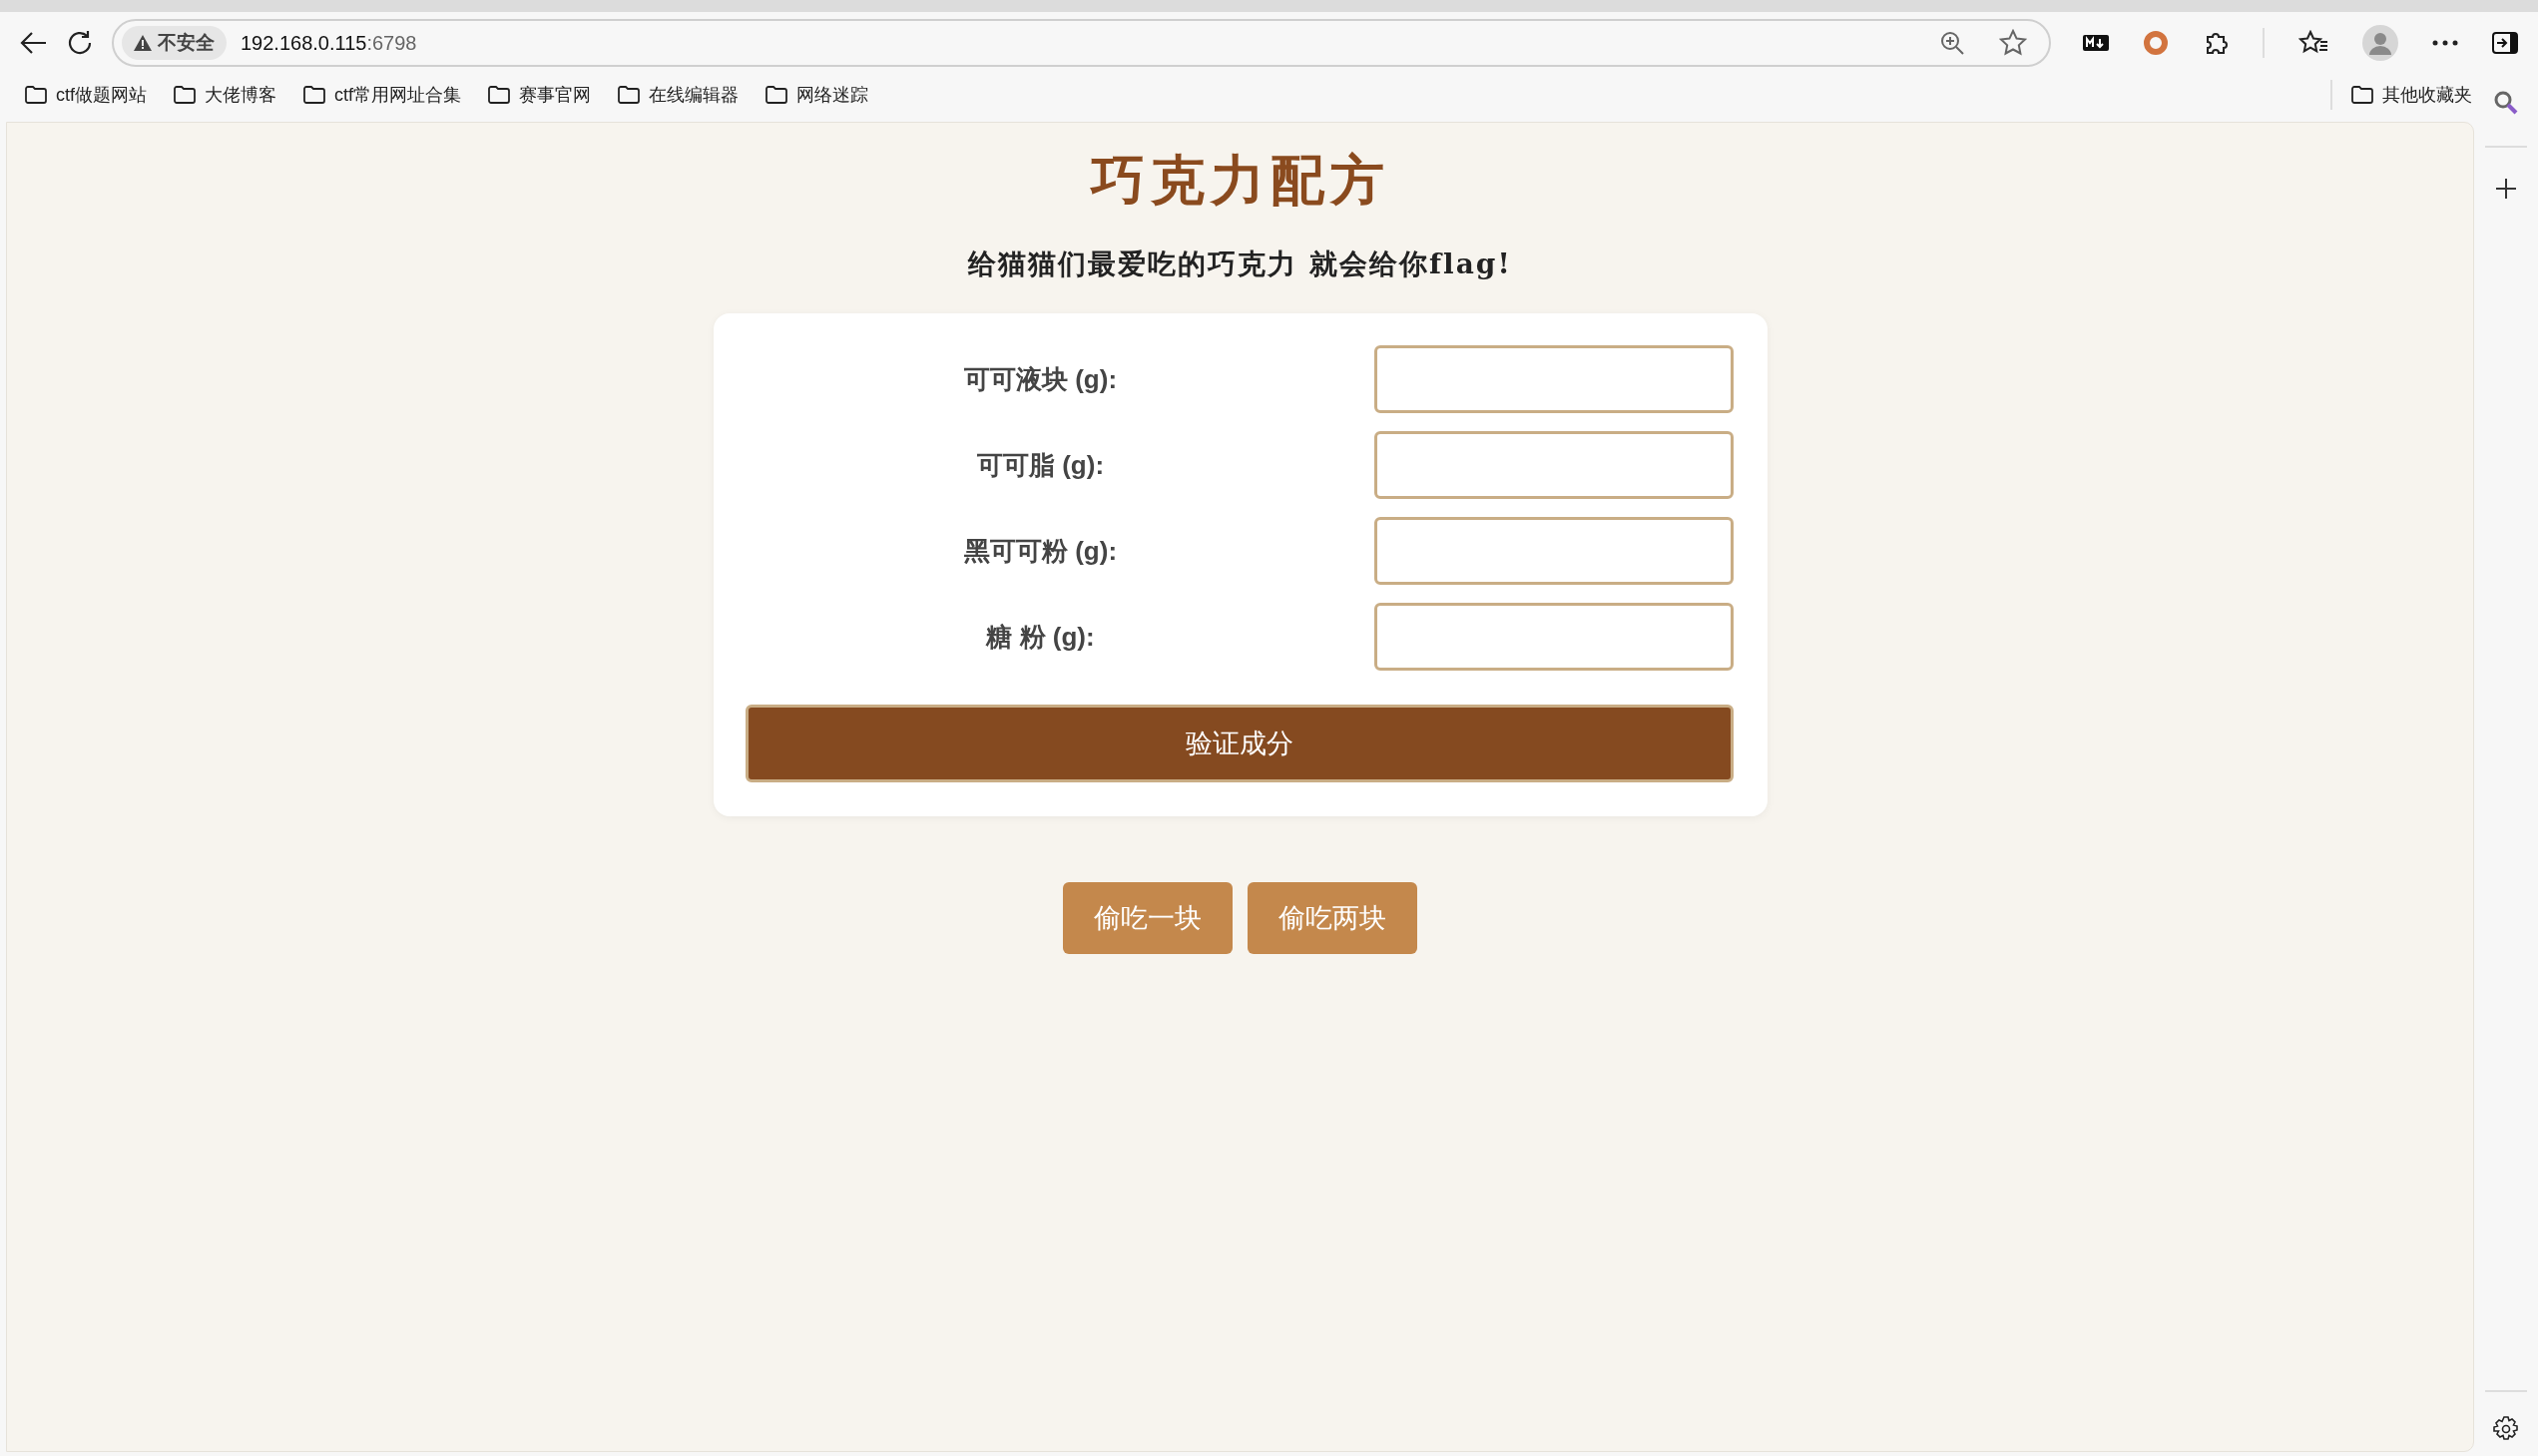 The image size is (2538, 1456). I want to click on bookmark-item: 其他收藏夹, so click(2411, 95).